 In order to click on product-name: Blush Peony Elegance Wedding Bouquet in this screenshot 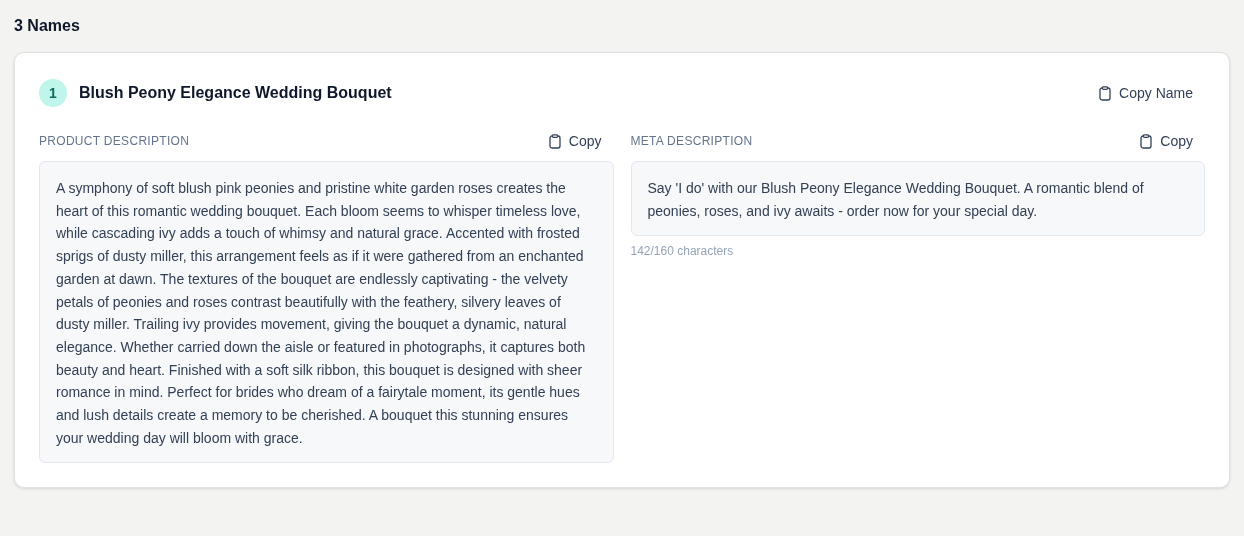, I will do `click(236, 93)`.